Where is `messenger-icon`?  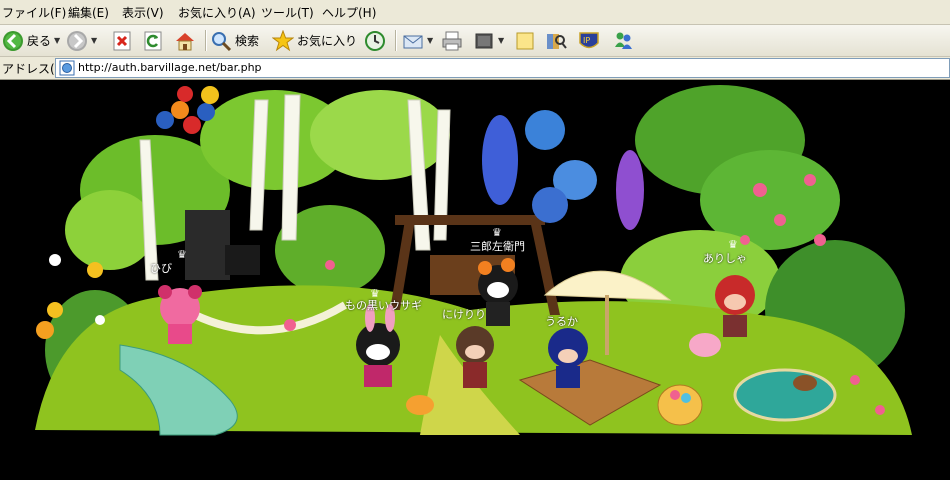
messenger-icon is located at coordinates (623, 41).